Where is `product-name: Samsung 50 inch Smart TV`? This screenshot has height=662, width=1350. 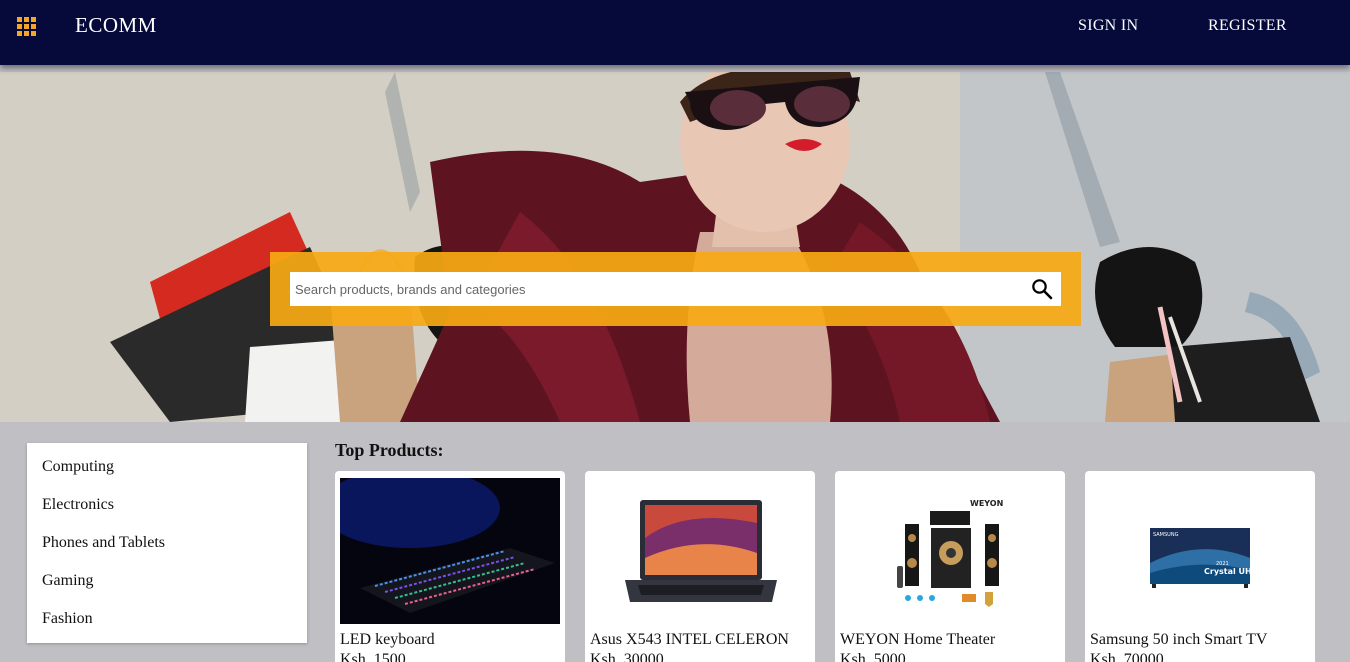
product-name: Samsung 50 inch Smart TV is located at coordinates (1179, 639).